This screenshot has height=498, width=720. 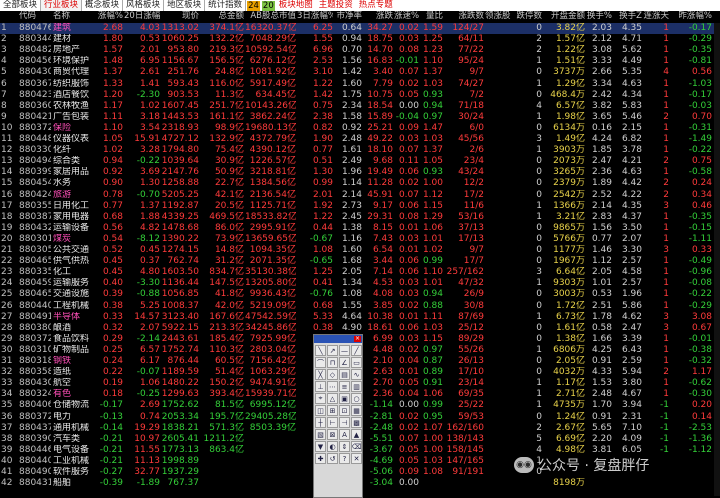 I want to click on drawing-tool-icon: ⊢, so click(x=332, y=422).